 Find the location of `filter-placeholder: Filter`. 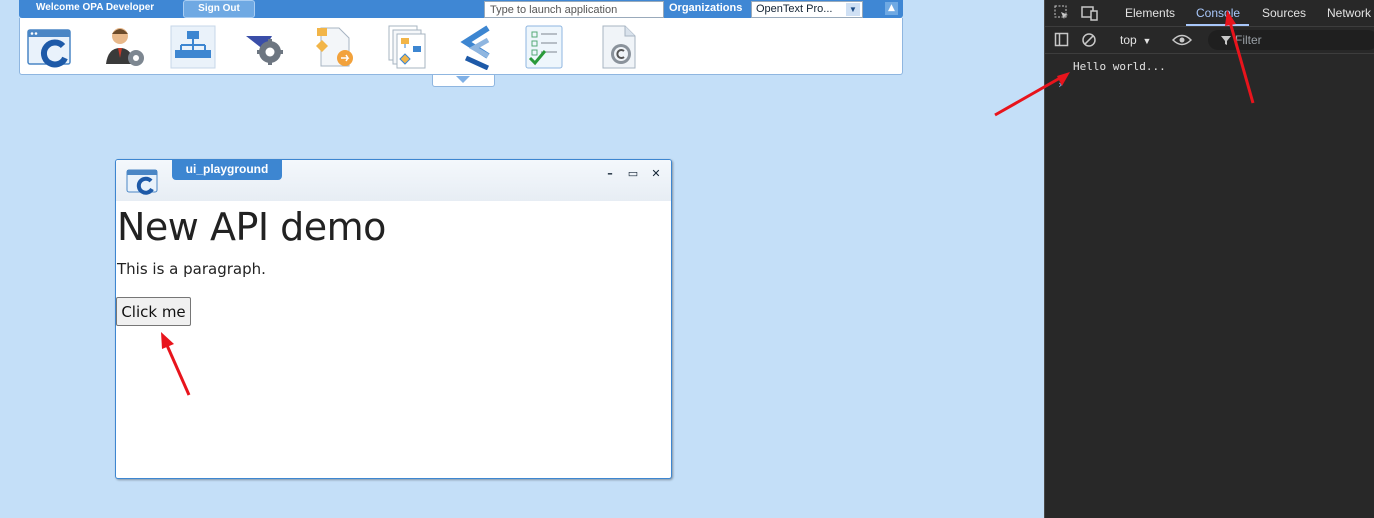

filter-placeholder: Filter is located at coordinates (1248, 40).